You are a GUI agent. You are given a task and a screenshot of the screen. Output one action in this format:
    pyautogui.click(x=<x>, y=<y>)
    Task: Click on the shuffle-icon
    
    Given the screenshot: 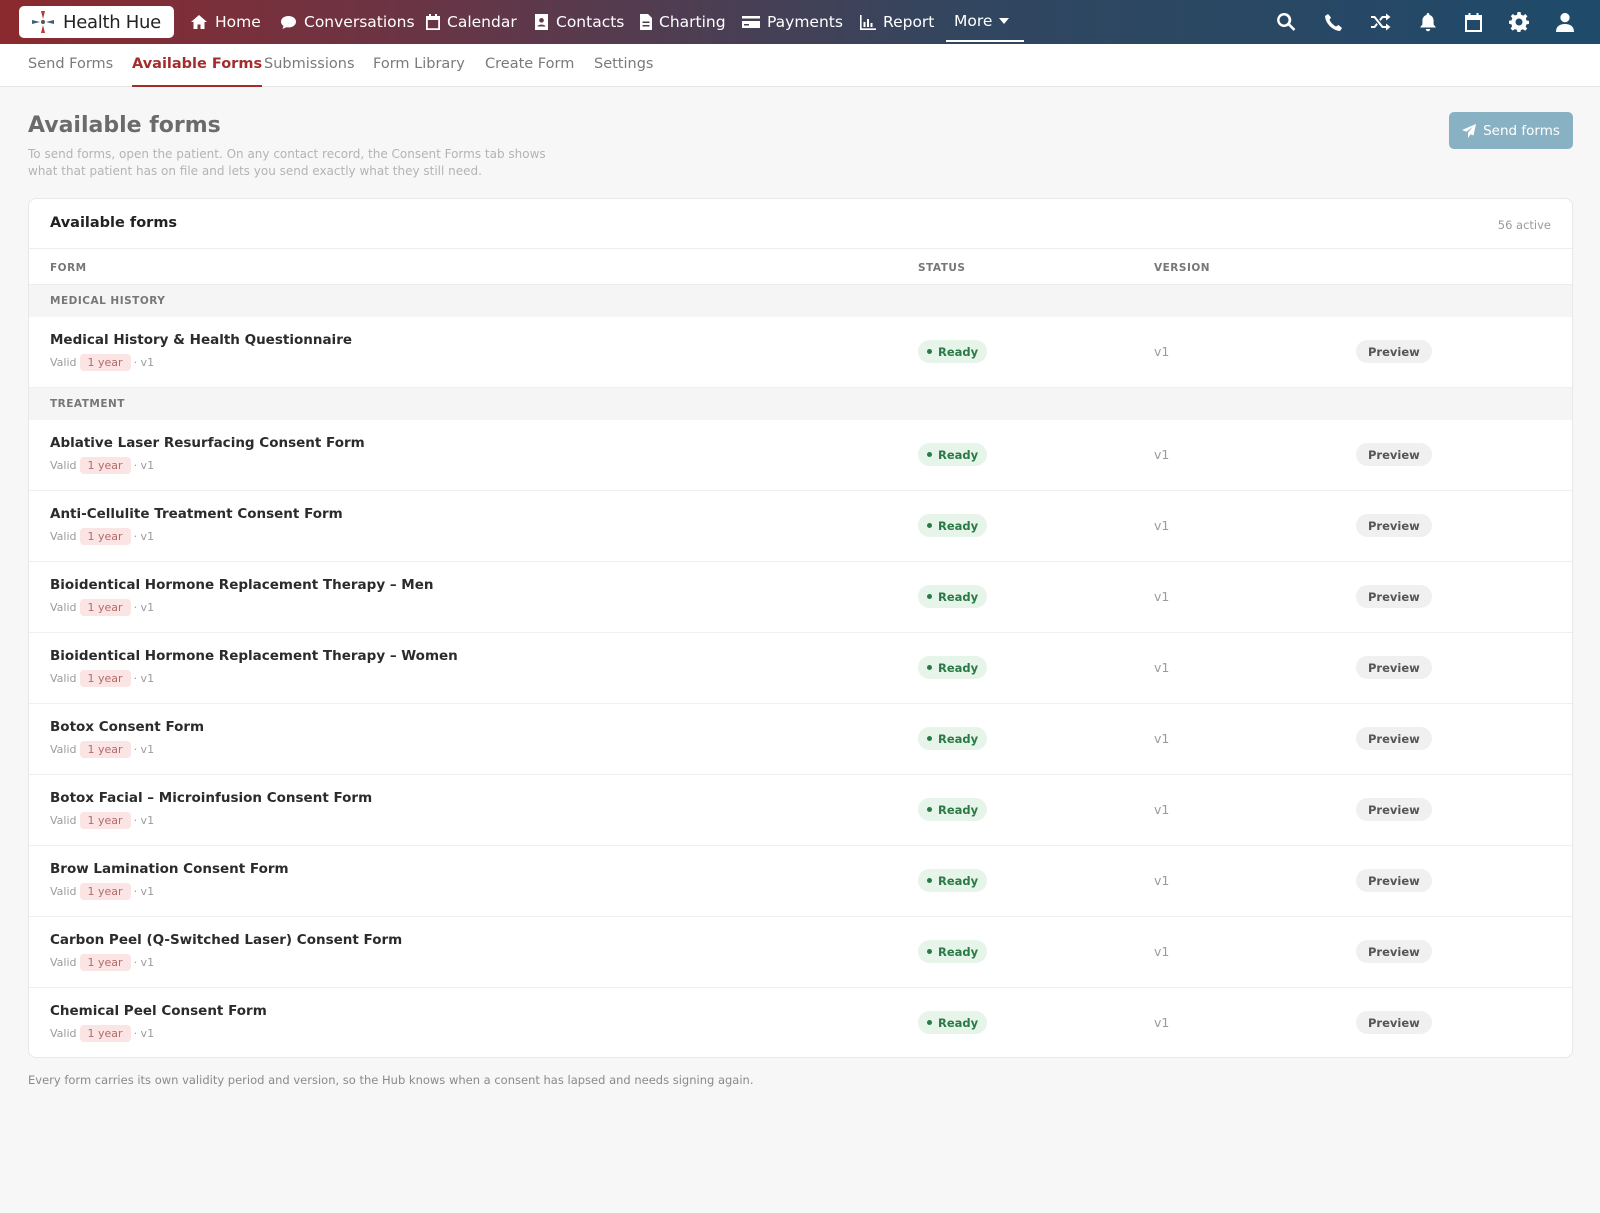 What is the action you would take?
    pyautogui.click(x=1381, y=22)
    